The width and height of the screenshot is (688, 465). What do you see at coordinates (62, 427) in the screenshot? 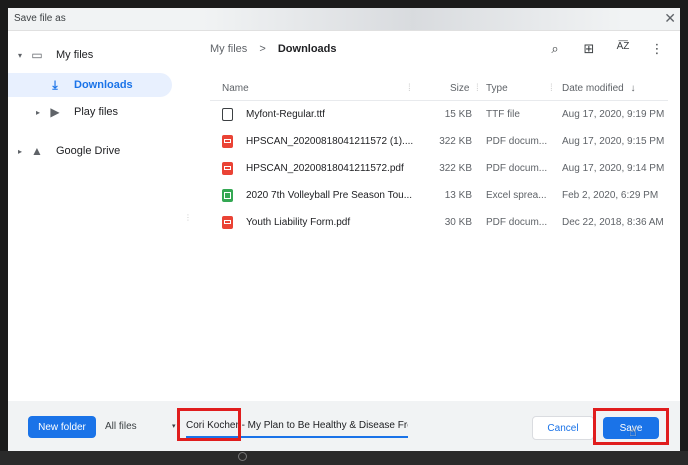
I see `new-folder-button: New folder` at bounding box center [62, 427].